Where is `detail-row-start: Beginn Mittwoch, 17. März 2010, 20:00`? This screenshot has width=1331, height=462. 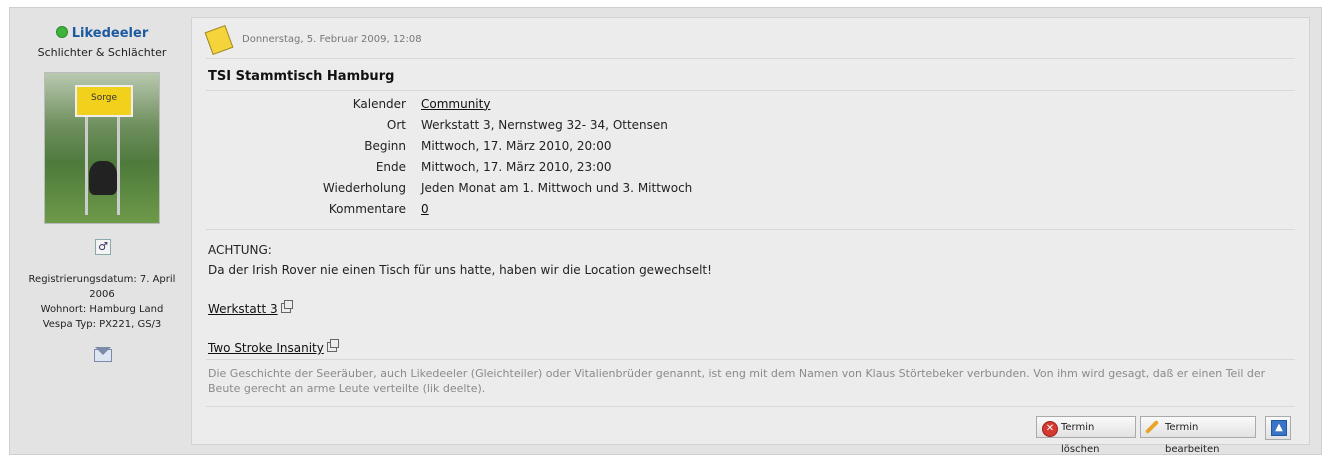 detail-row-start: Beginn Mittwoch, 17. März 2010, 20:00 is located at coordinates (449, 145).